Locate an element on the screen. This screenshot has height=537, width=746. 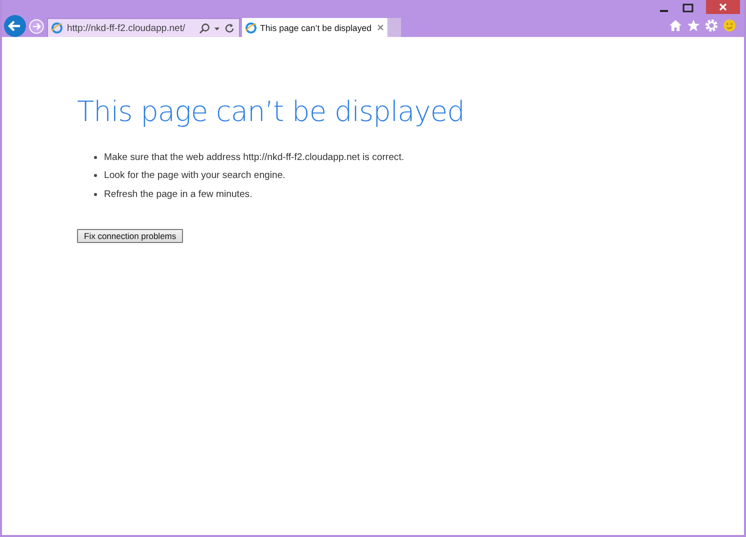
browser-tab: This page can’t be displayed is located at coordinates (314, 27).